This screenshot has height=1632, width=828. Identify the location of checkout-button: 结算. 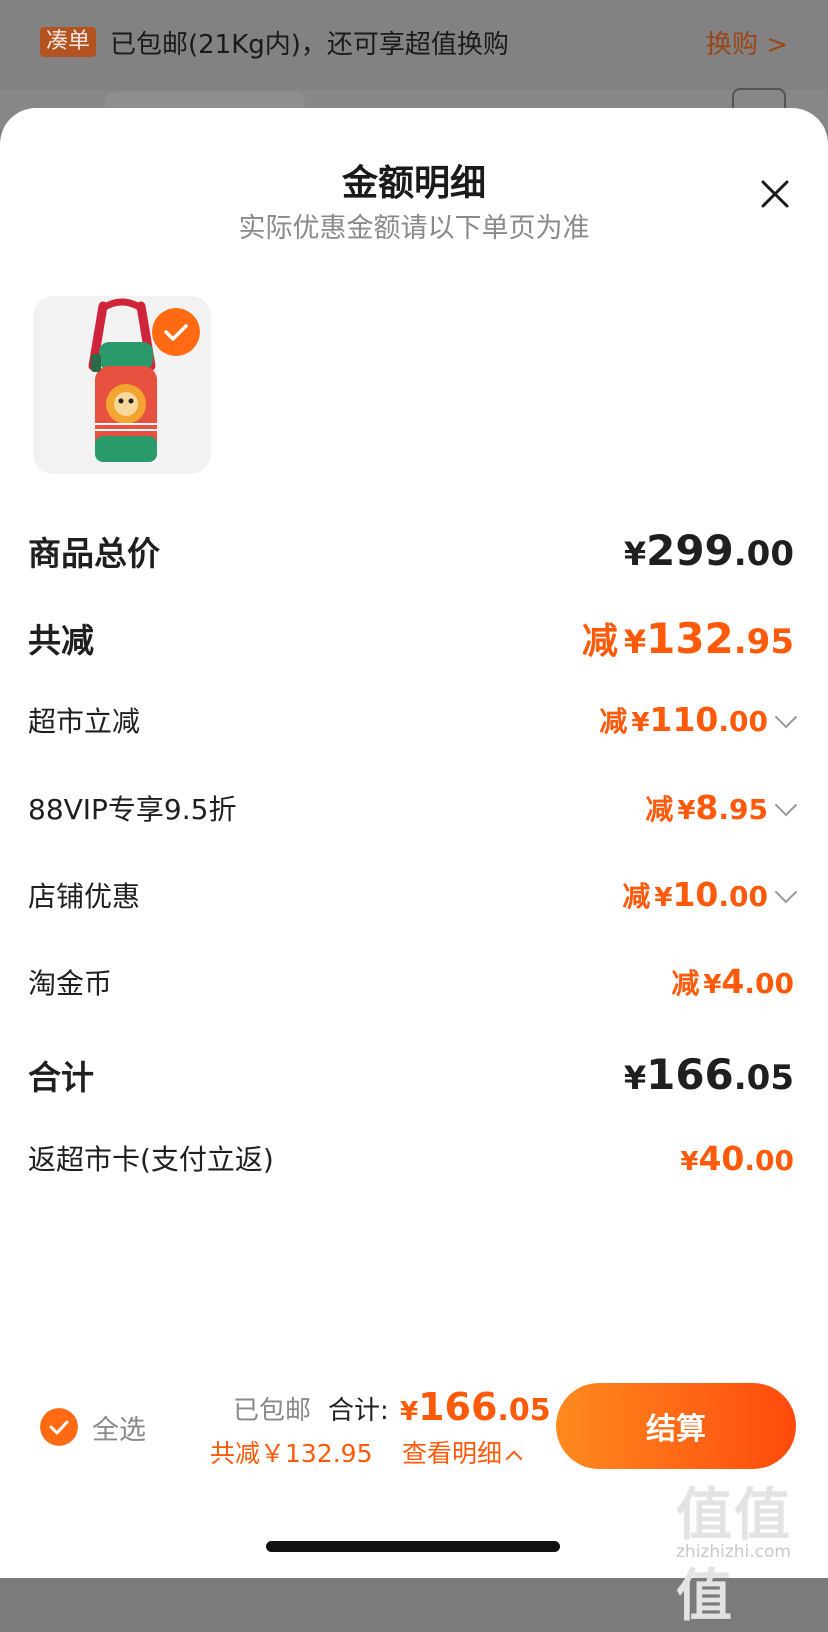
(676, 1426).